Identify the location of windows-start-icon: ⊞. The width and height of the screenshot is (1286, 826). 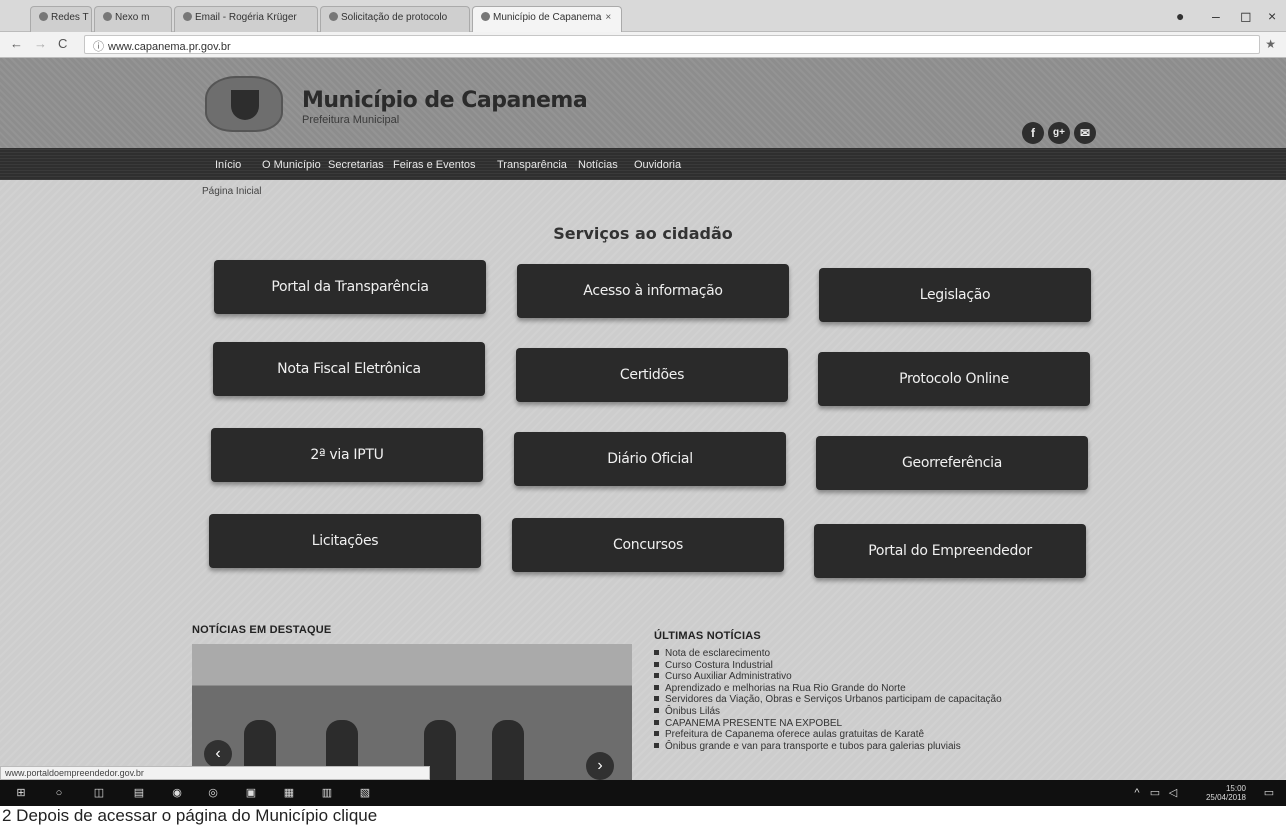
(21, 793).